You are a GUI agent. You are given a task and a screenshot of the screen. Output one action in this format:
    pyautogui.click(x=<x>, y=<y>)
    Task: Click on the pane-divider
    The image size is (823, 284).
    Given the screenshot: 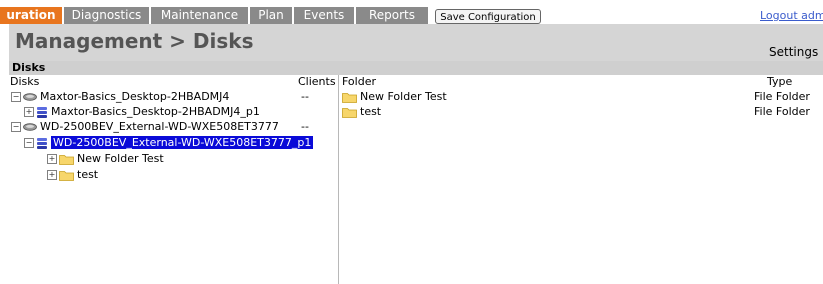 What is the action you would take?
    pyautogui.click(x=338, y=179)
    